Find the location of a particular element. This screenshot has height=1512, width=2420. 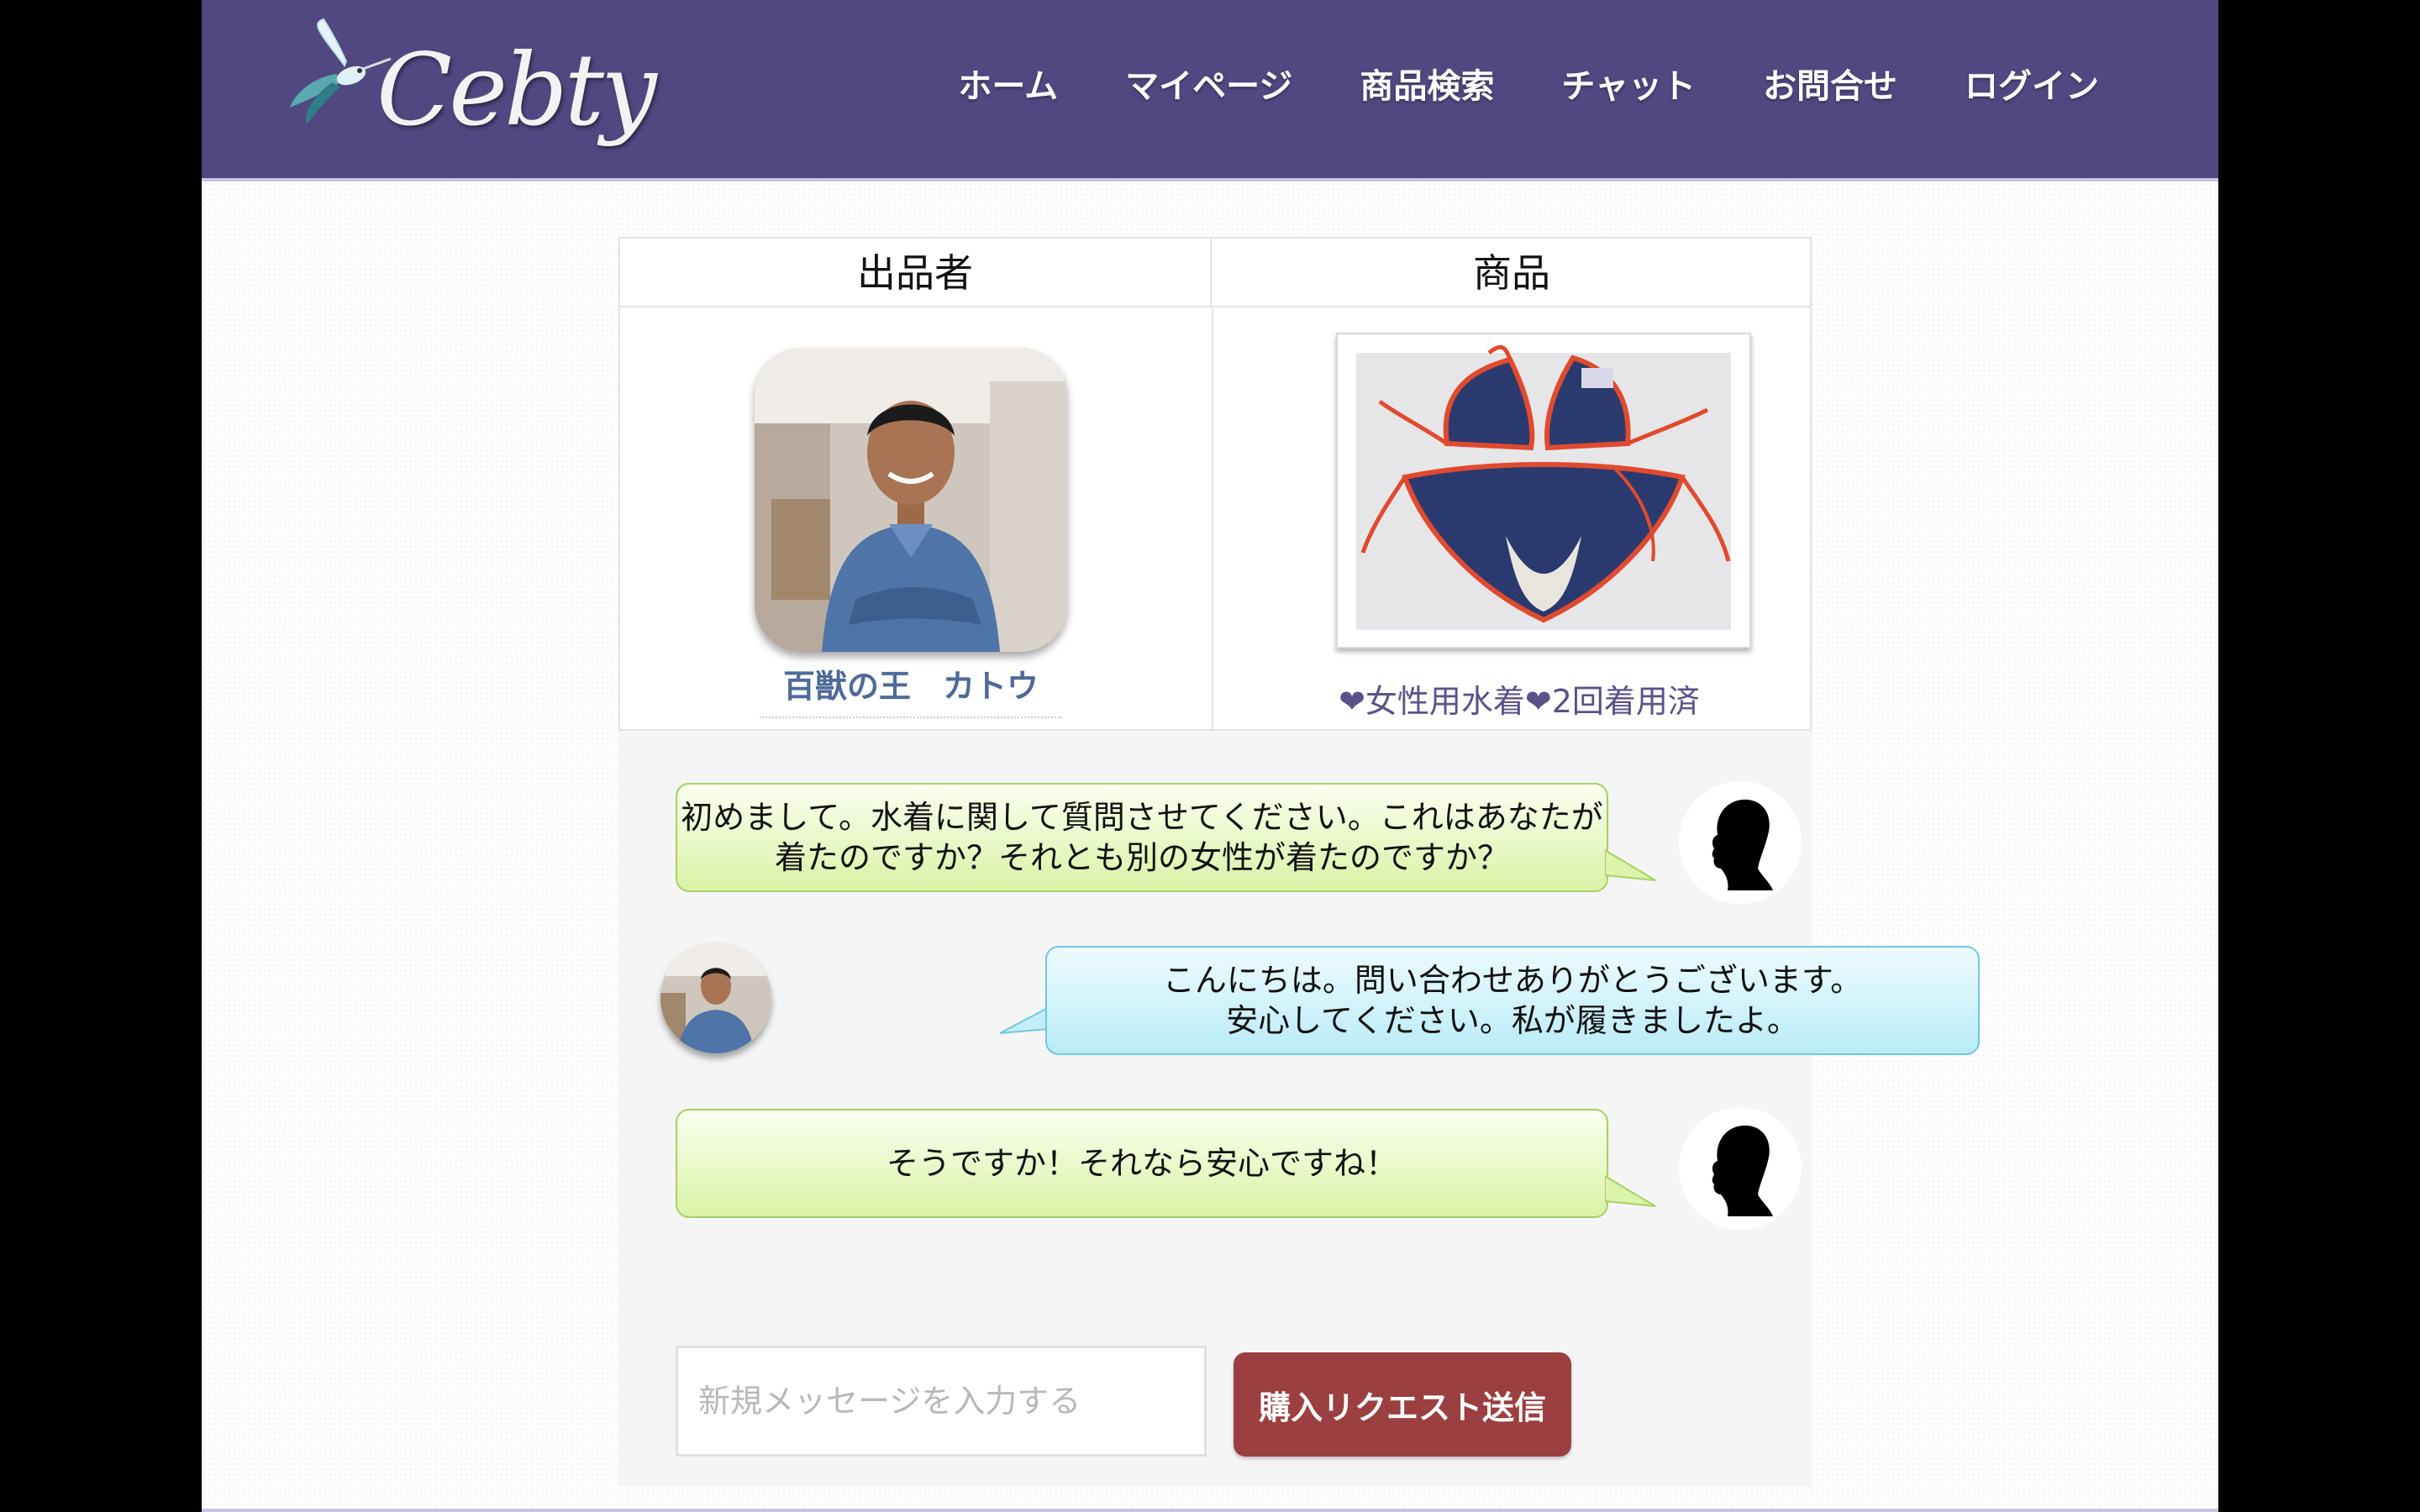

buyer-message-bubble: そうですか！それなら安心ですね！ is located at coordinates (1142, 1163).